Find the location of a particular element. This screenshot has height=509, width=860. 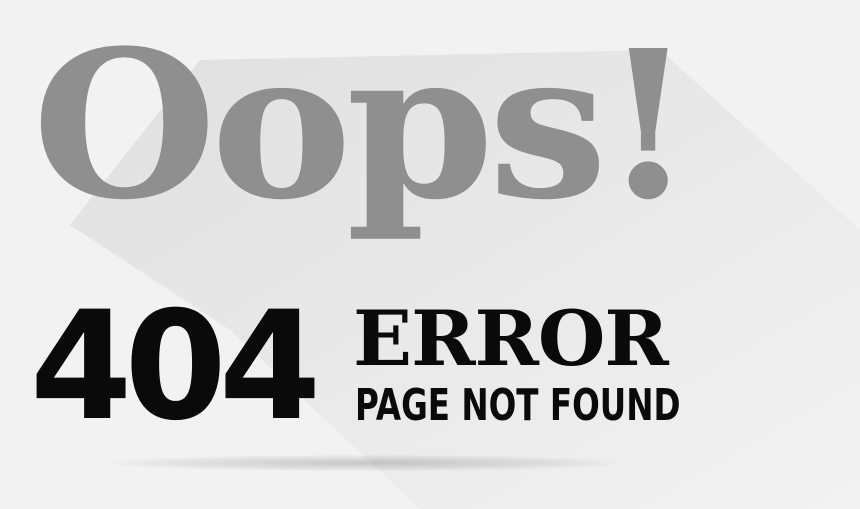

ground-shadow is located at coordinates (364, 463).